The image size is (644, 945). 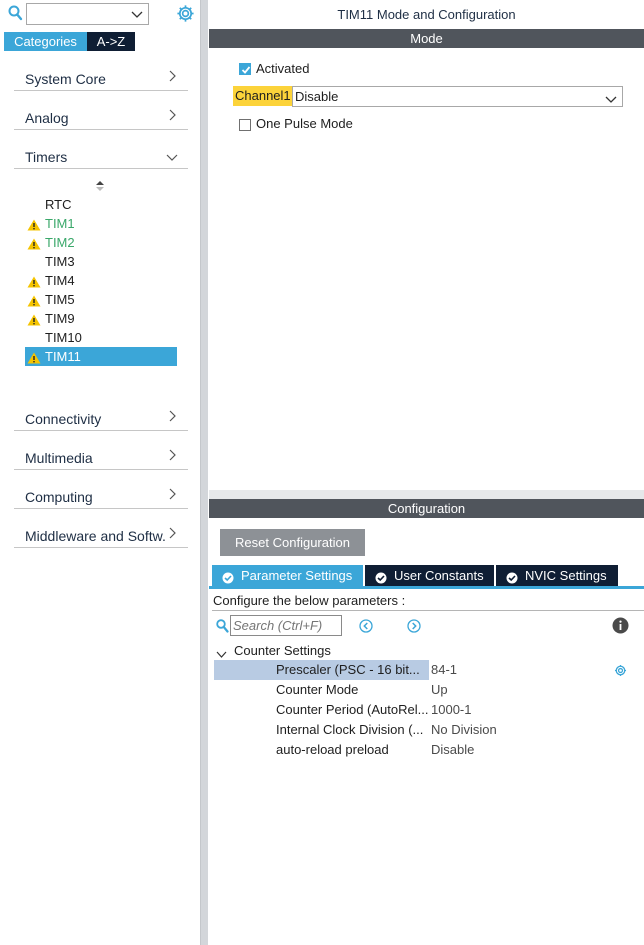 What do you see at coordinates (457, 96) in the screenshot?
I see `channel1-select: Disable` at bounding box center [457, 96].